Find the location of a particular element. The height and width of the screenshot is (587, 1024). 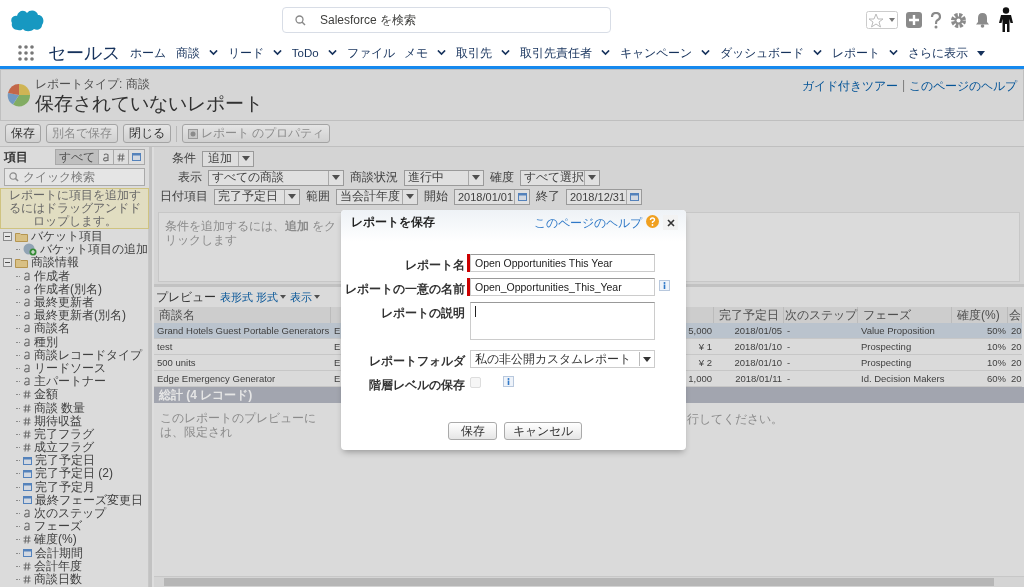

guided-tour-link: ガイド付きツアー is located at coordinates (849, 86).